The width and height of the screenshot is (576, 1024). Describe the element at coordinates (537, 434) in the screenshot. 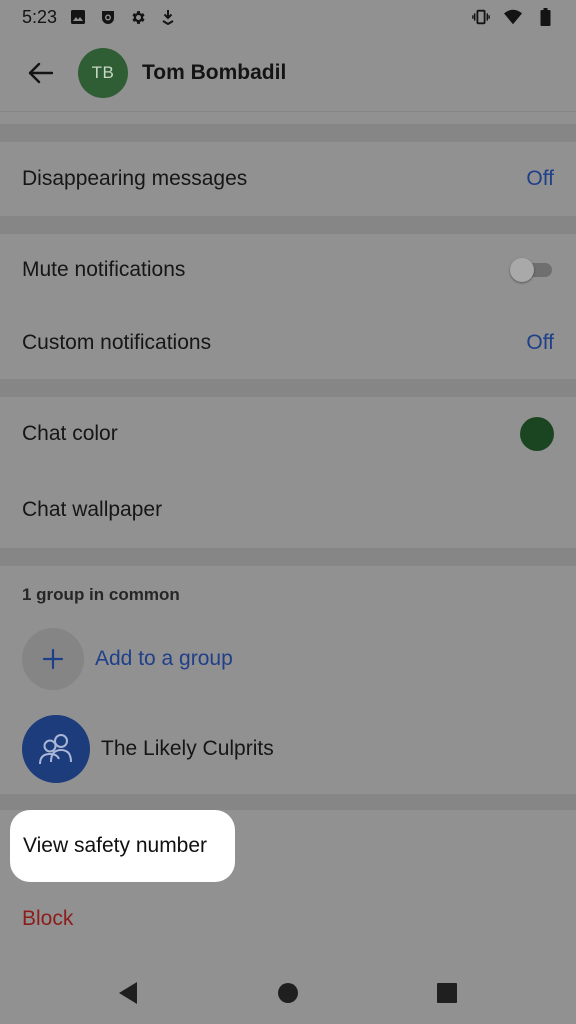

I see `chat-color-swatch` at that location.